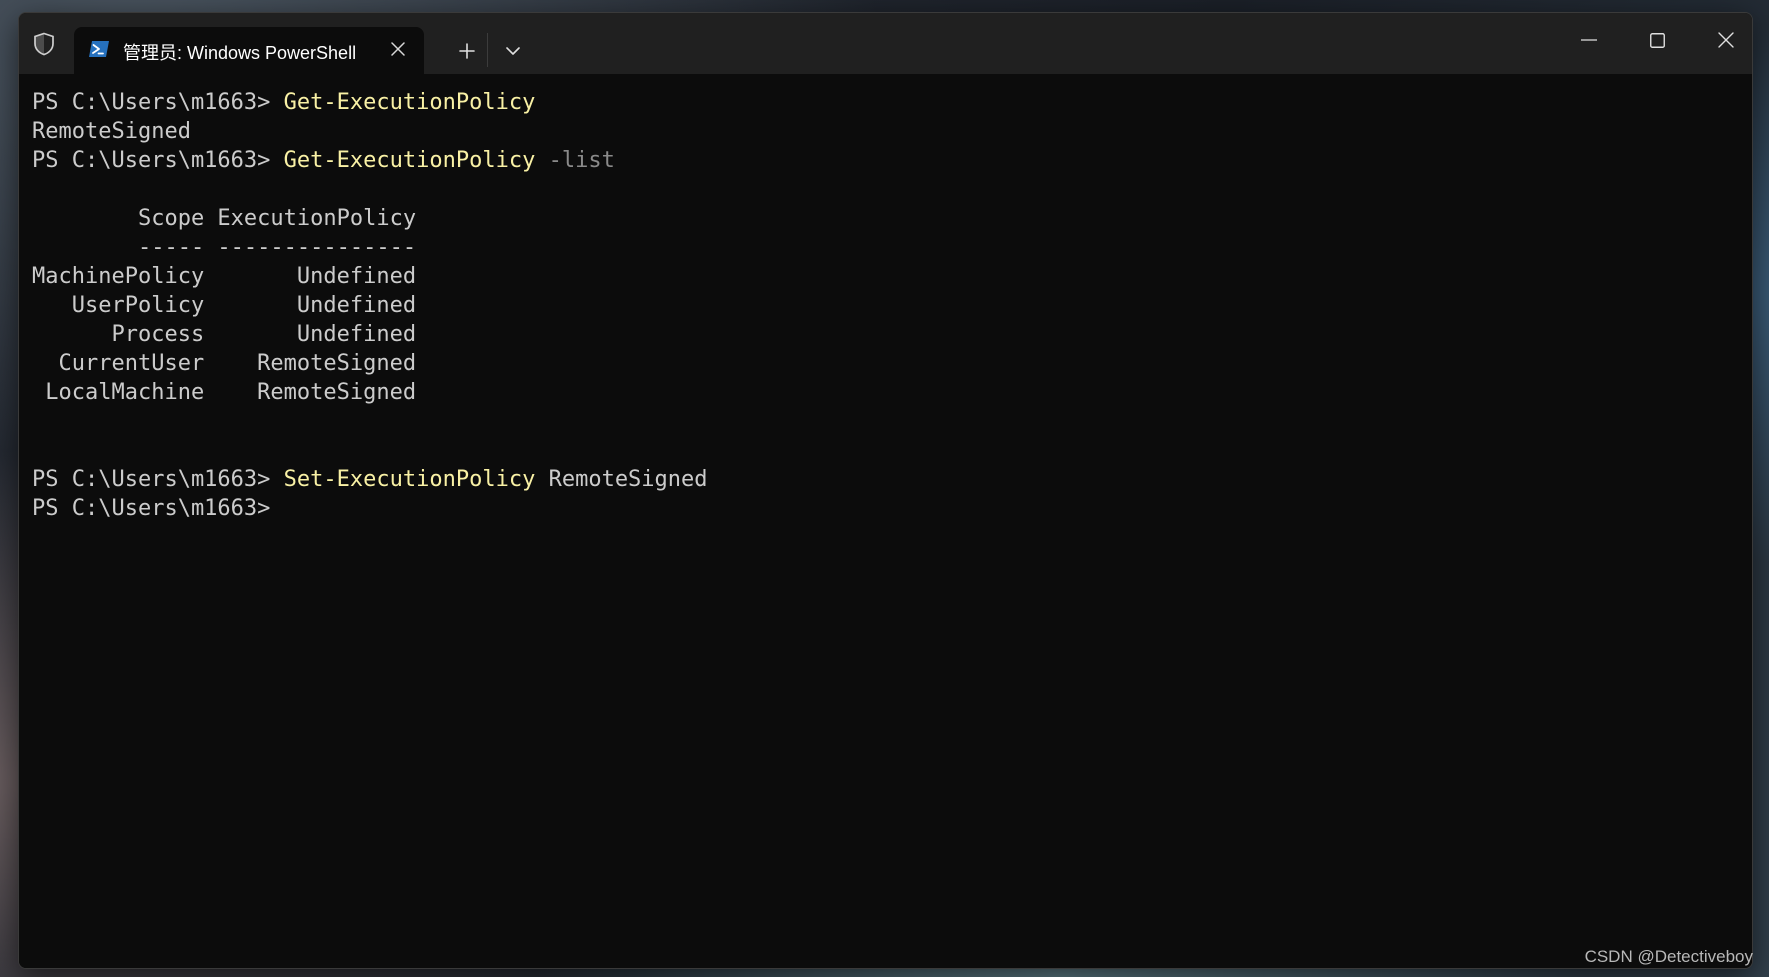 The width and height of the screenshot is (1769, 977). Describe the element at coordinates (240, 53) in the screenshot. I see `tab-title: 管理员: Windows PowerShell` at that location.